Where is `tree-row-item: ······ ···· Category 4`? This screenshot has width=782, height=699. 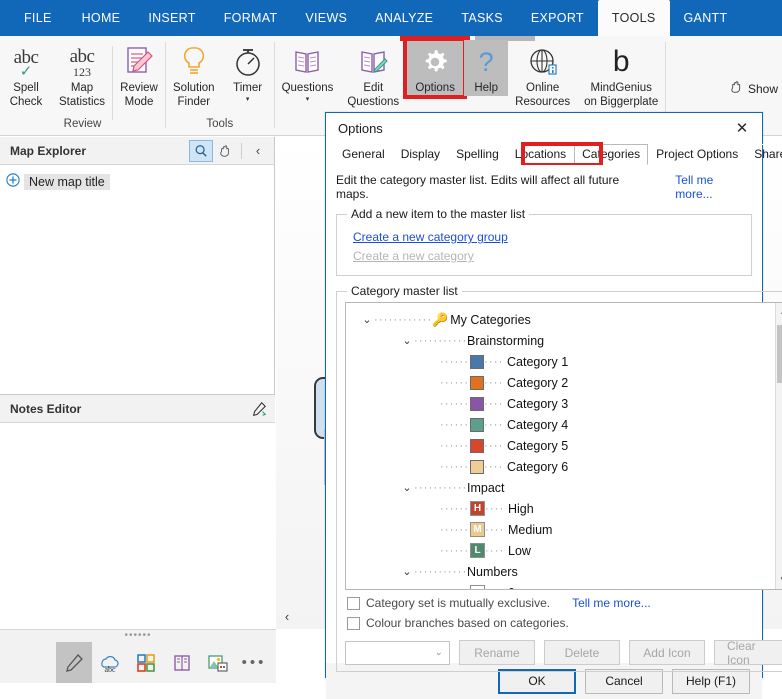 tree-row-item: ······ ···· Category 4 is located at coordinates (571, 424).